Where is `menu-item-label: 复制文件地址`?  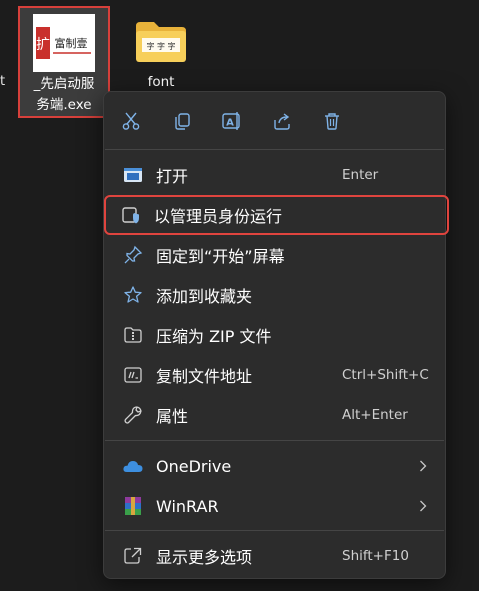 menu-item-label: 复制文件地址 is located at coordinates (204, 376).